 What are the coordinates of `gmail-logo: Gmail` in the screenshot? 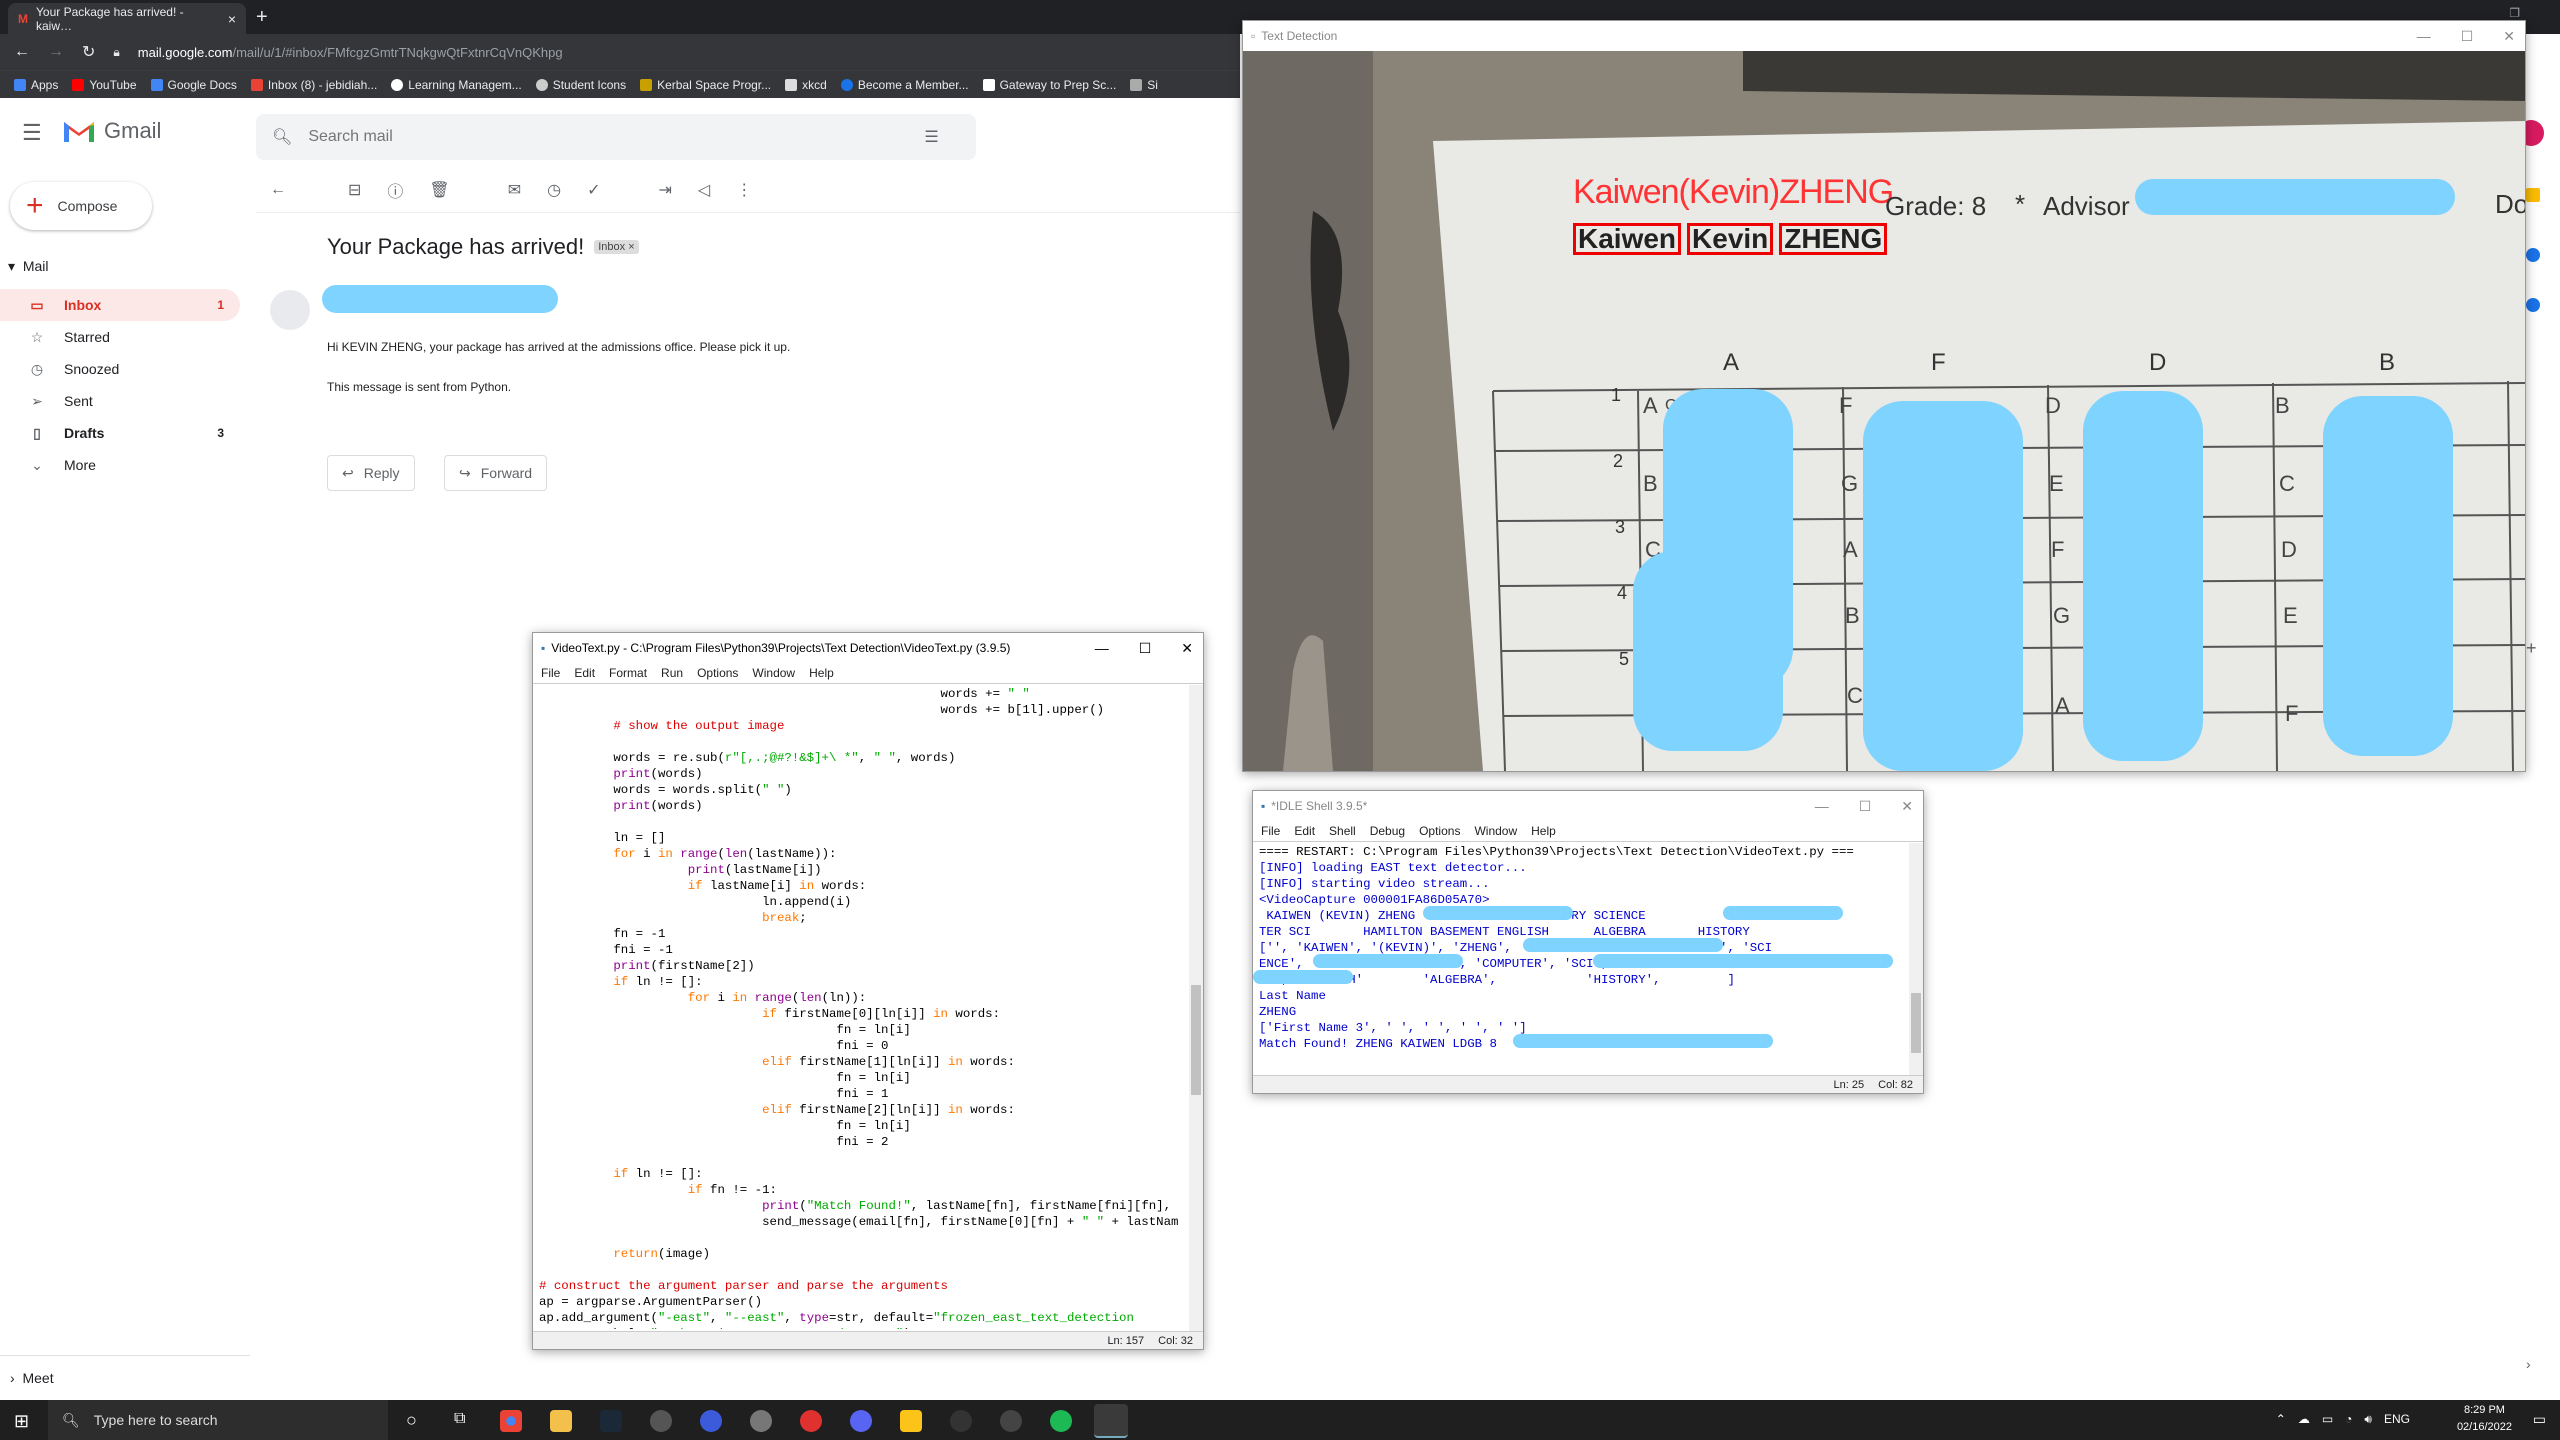 It's located at (111, 131).